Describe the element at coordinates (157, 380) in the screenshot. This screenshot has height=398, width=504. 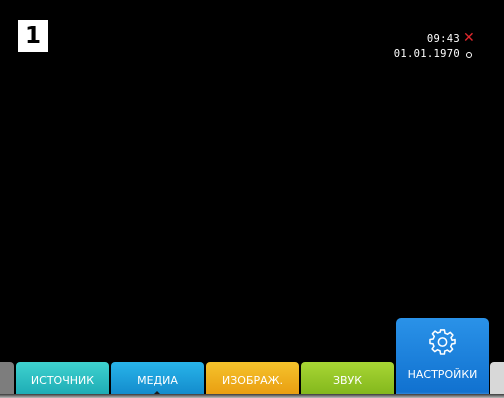
I see `tab-media-label: МЕДИА` at that location.